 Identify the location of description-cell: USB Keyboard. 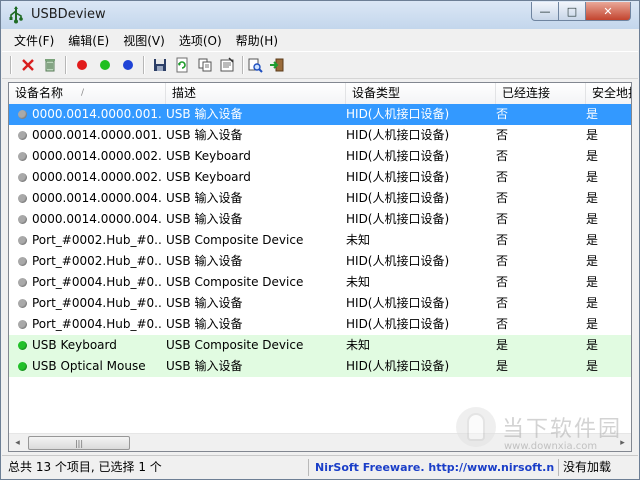
(208, 177).